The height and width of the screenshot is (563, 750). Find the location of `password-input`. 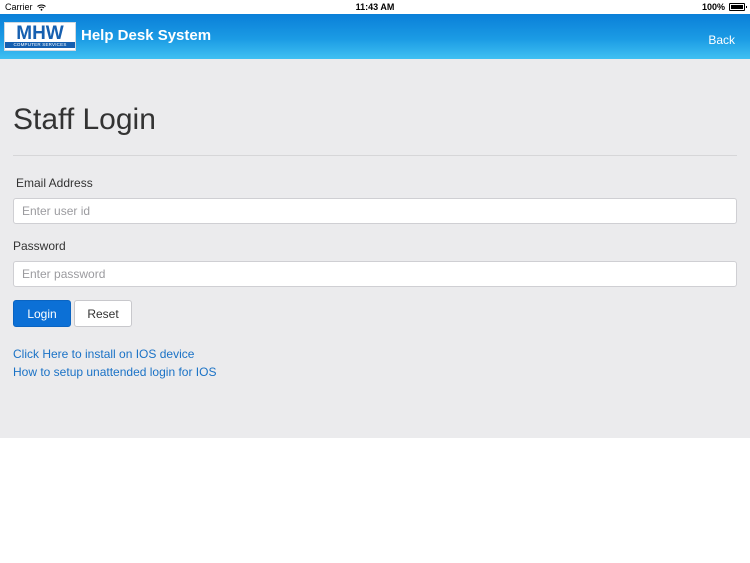

password-input is located at coordinates (375, 274).